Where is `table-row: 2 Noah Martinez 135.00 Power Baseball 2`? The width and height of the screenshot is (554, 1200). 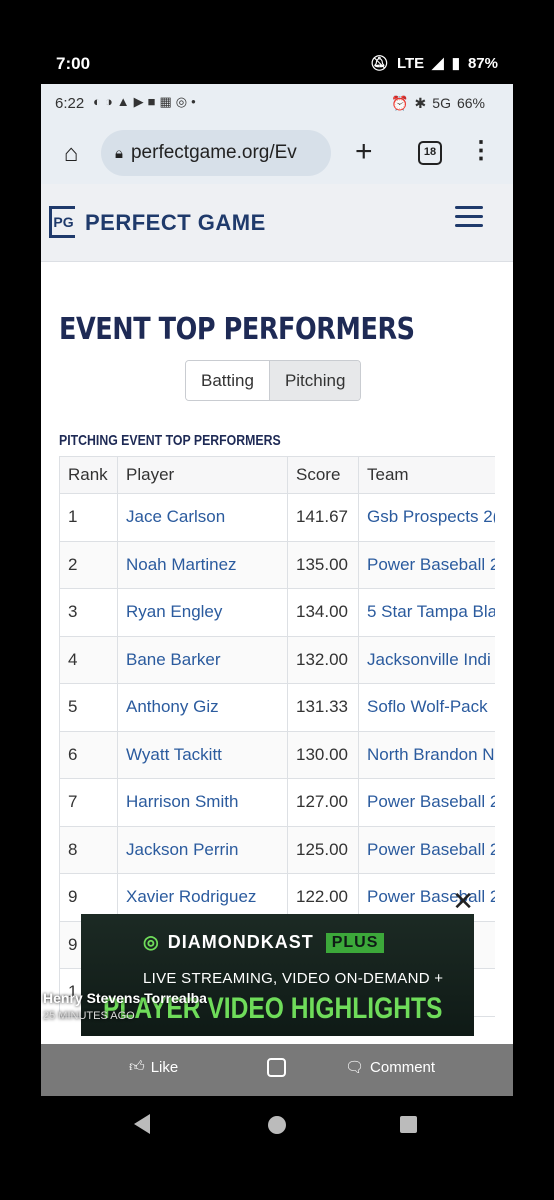
table-row: 2 Noah Martinez 135.00 Power Baseball 2 is located at coordinates (277, 564).